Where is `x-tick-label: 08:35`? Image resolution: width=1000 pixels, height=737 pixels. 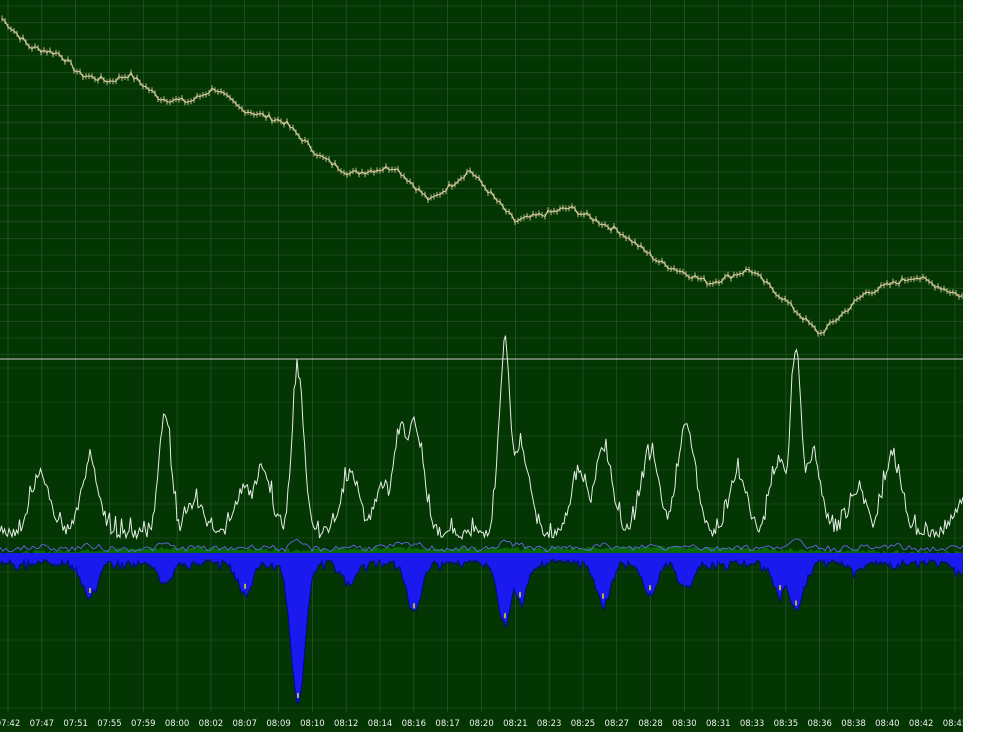 x-tick-label: 08:35 is located at coordinates (786, 724).